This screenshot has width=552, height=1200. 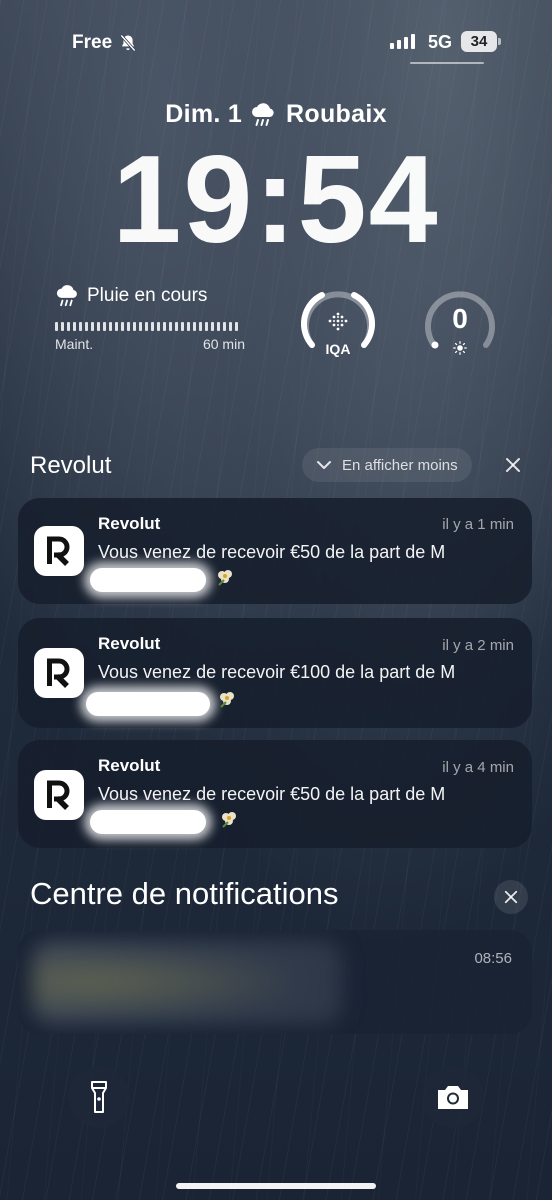 What do you see at coordinates (187, 982) in the screenshot?
I see `blurred-content` at bounding box center [187, 982].